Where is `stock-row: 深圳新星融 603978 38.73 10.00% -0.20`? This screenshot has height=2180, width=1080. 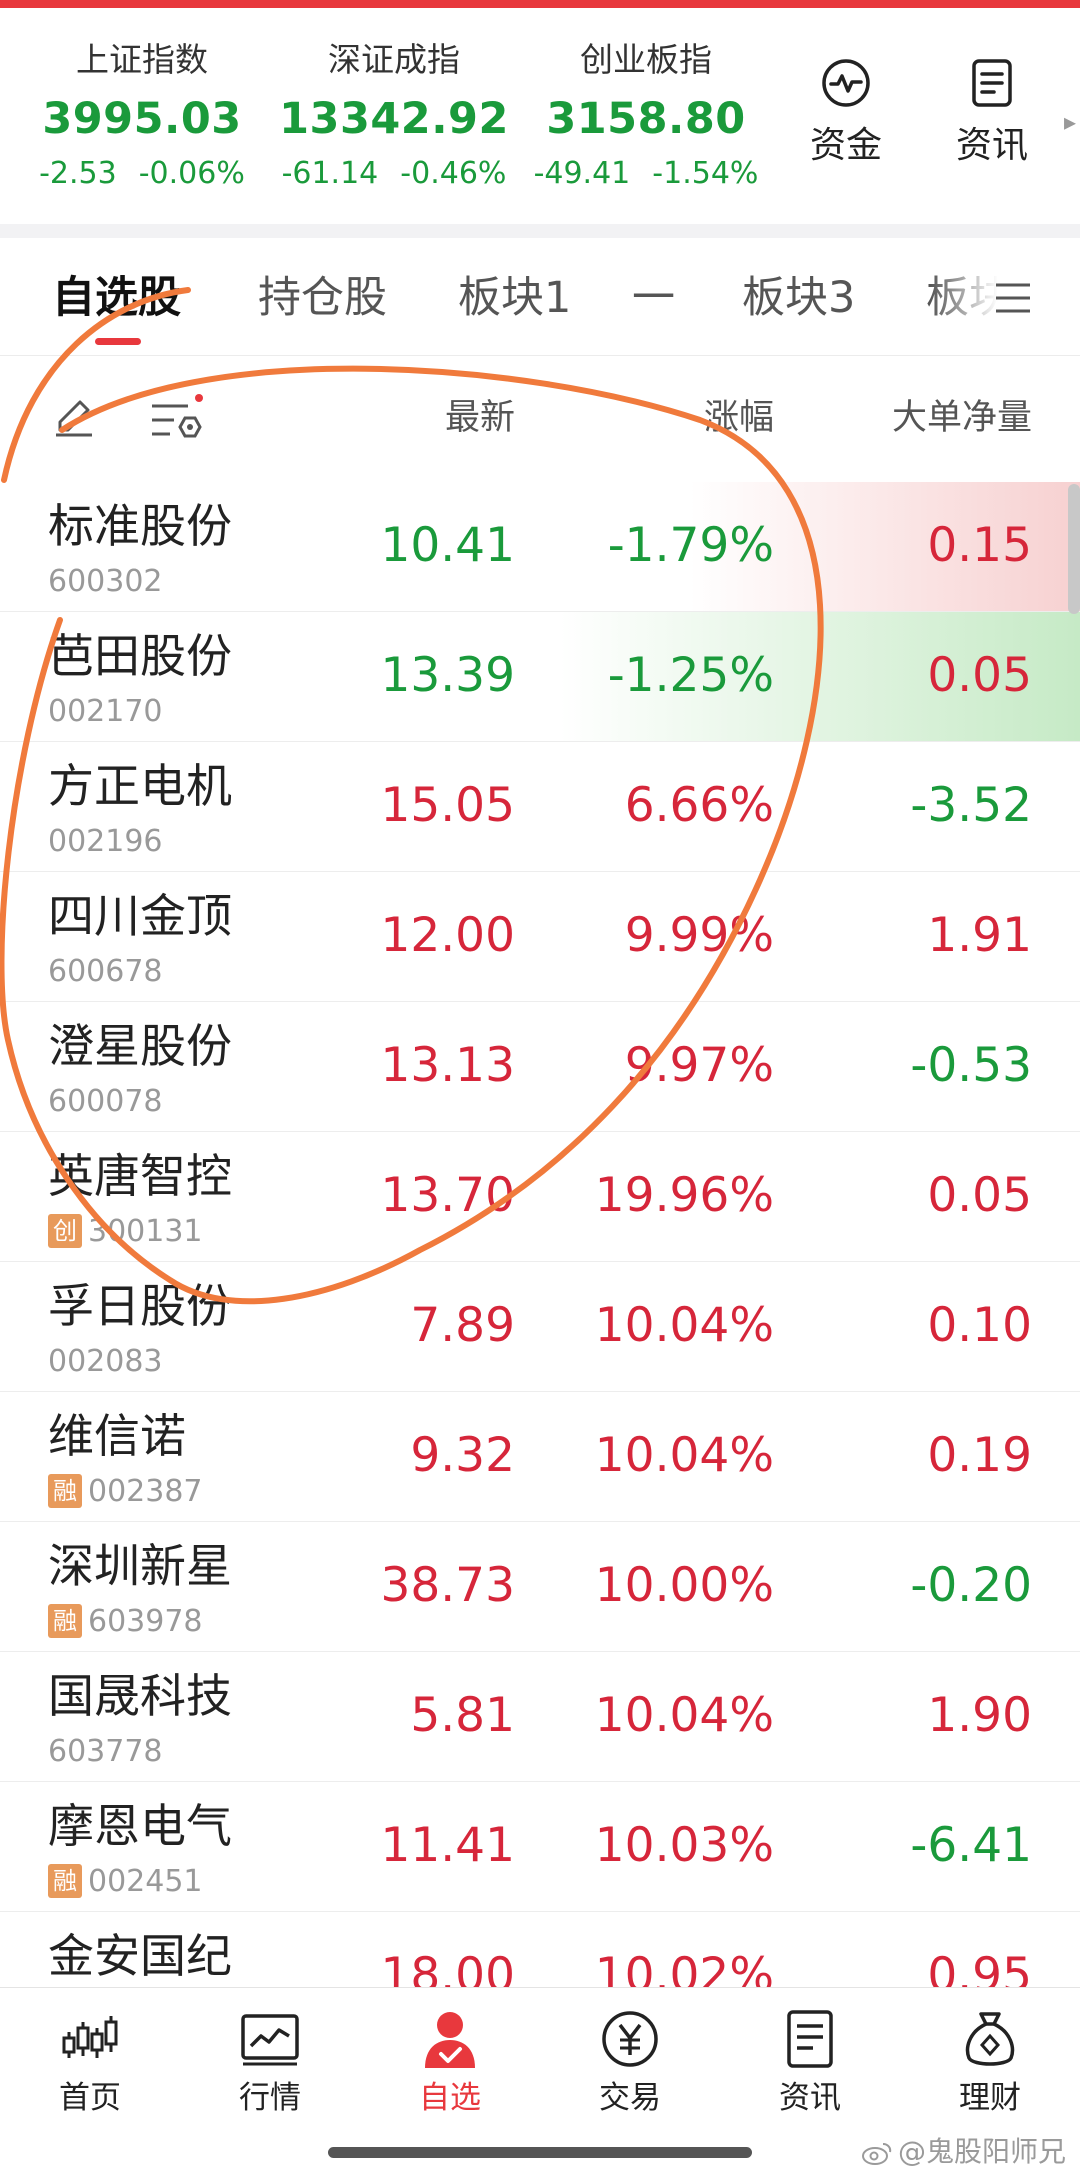
stock-row: 深圳新星融 603978 38.73 10.00% -0.20 is located at coordinates (540, 1587).